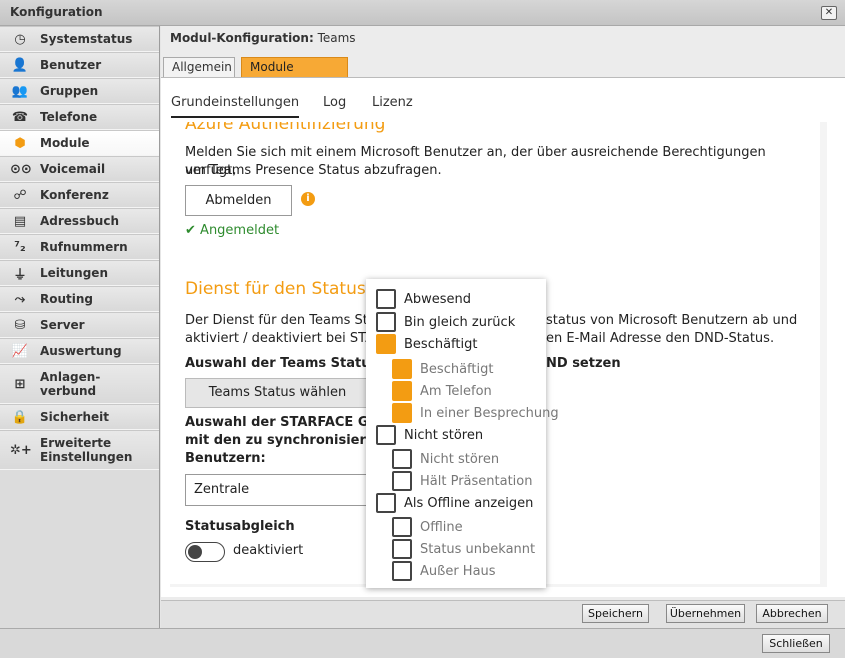 This screenshot has width=845, height=658. I want to click on azure-section-title: Azure Authentifizierung, so click(285, 128).